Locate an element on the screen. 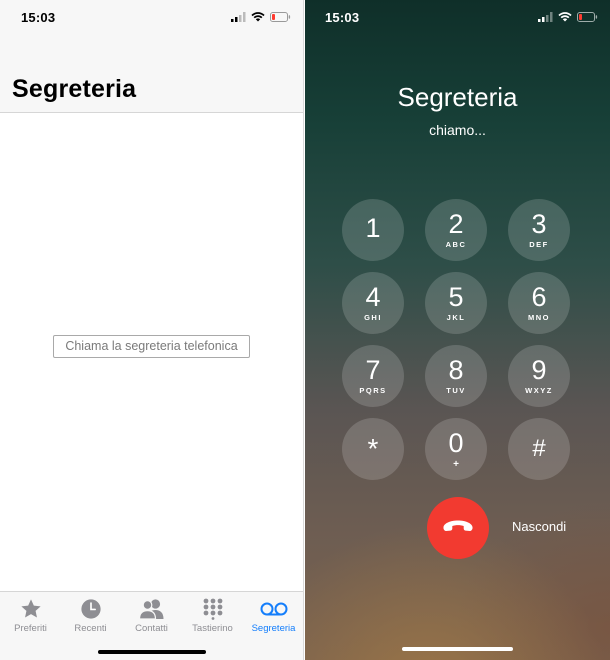 Image resolution: width=610 pixels, height=660 pixels. voicemail-icon is located at coordinates (273, 609).